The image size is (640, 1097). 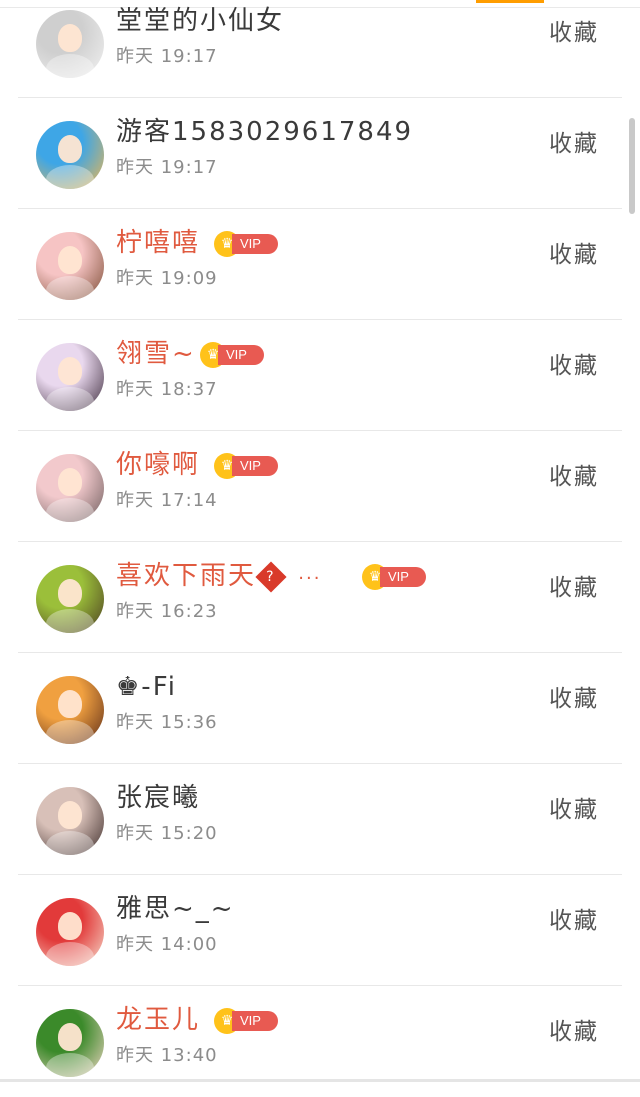 What do you see at coordinates (320, 930) in the screenshot?
I see `list-item: 雅思~_~ 昨天 14:00 收藏` at bounding box center [320, 930].